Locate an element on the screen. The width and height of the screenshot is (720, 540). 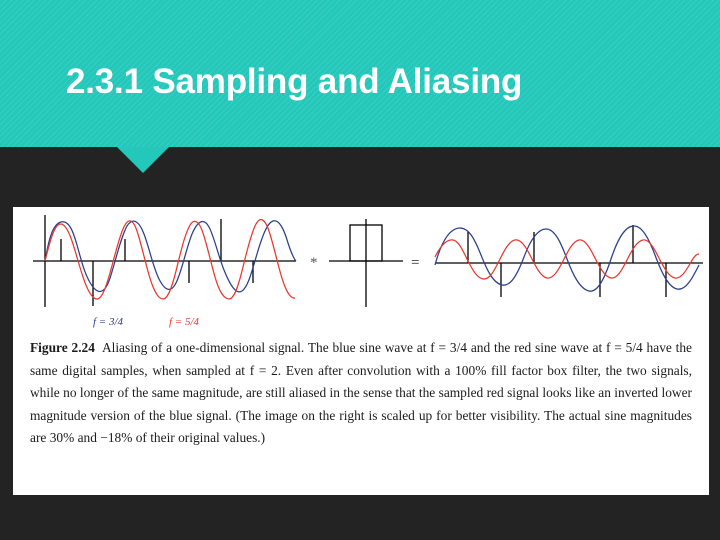
equals-operator-symbol: = is located at coordinates (415, 263).